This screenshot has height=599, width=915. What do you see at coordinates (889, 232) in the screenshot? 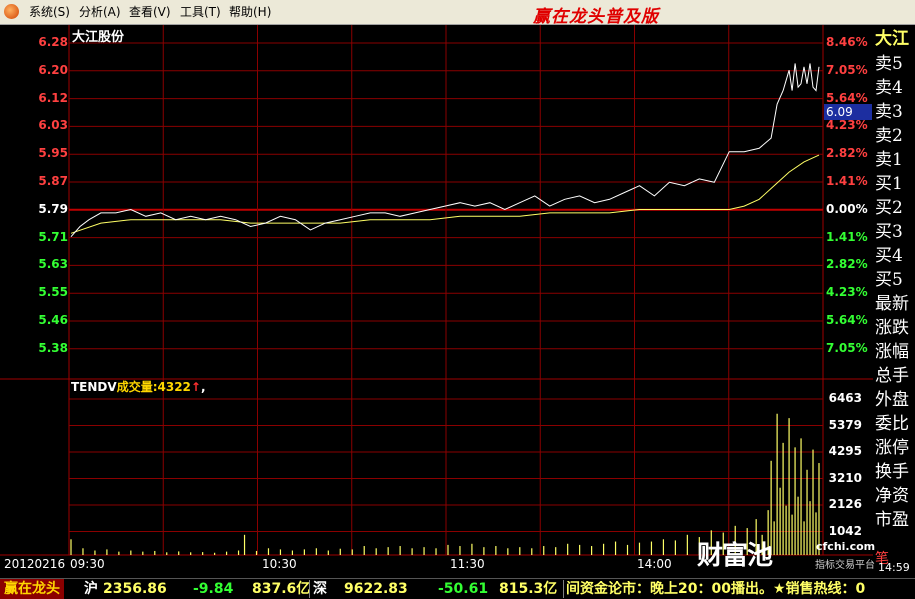
I see `quote-row-label: 买3` at bounding box center [889, 232].